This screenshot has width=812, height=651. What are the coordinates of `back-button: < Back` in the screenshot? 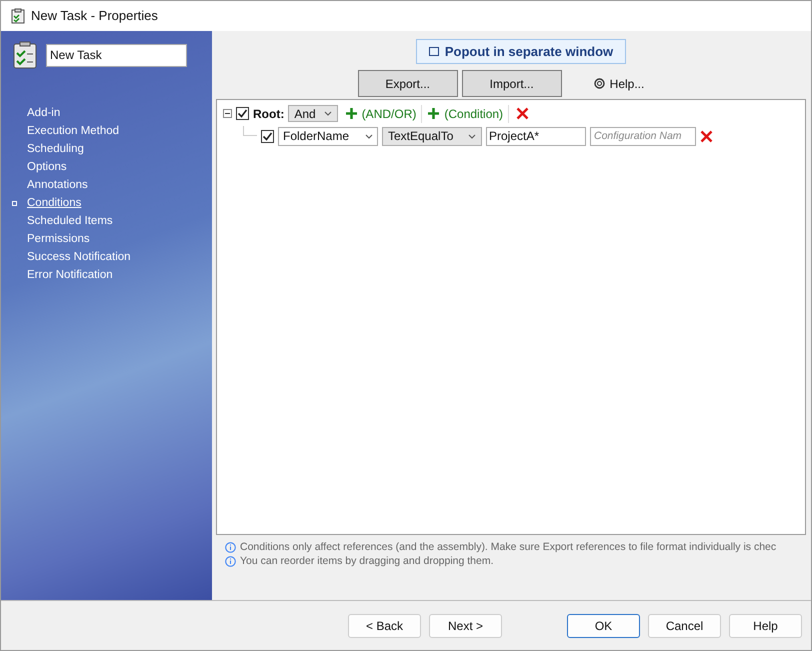 It's located at (384, 626).